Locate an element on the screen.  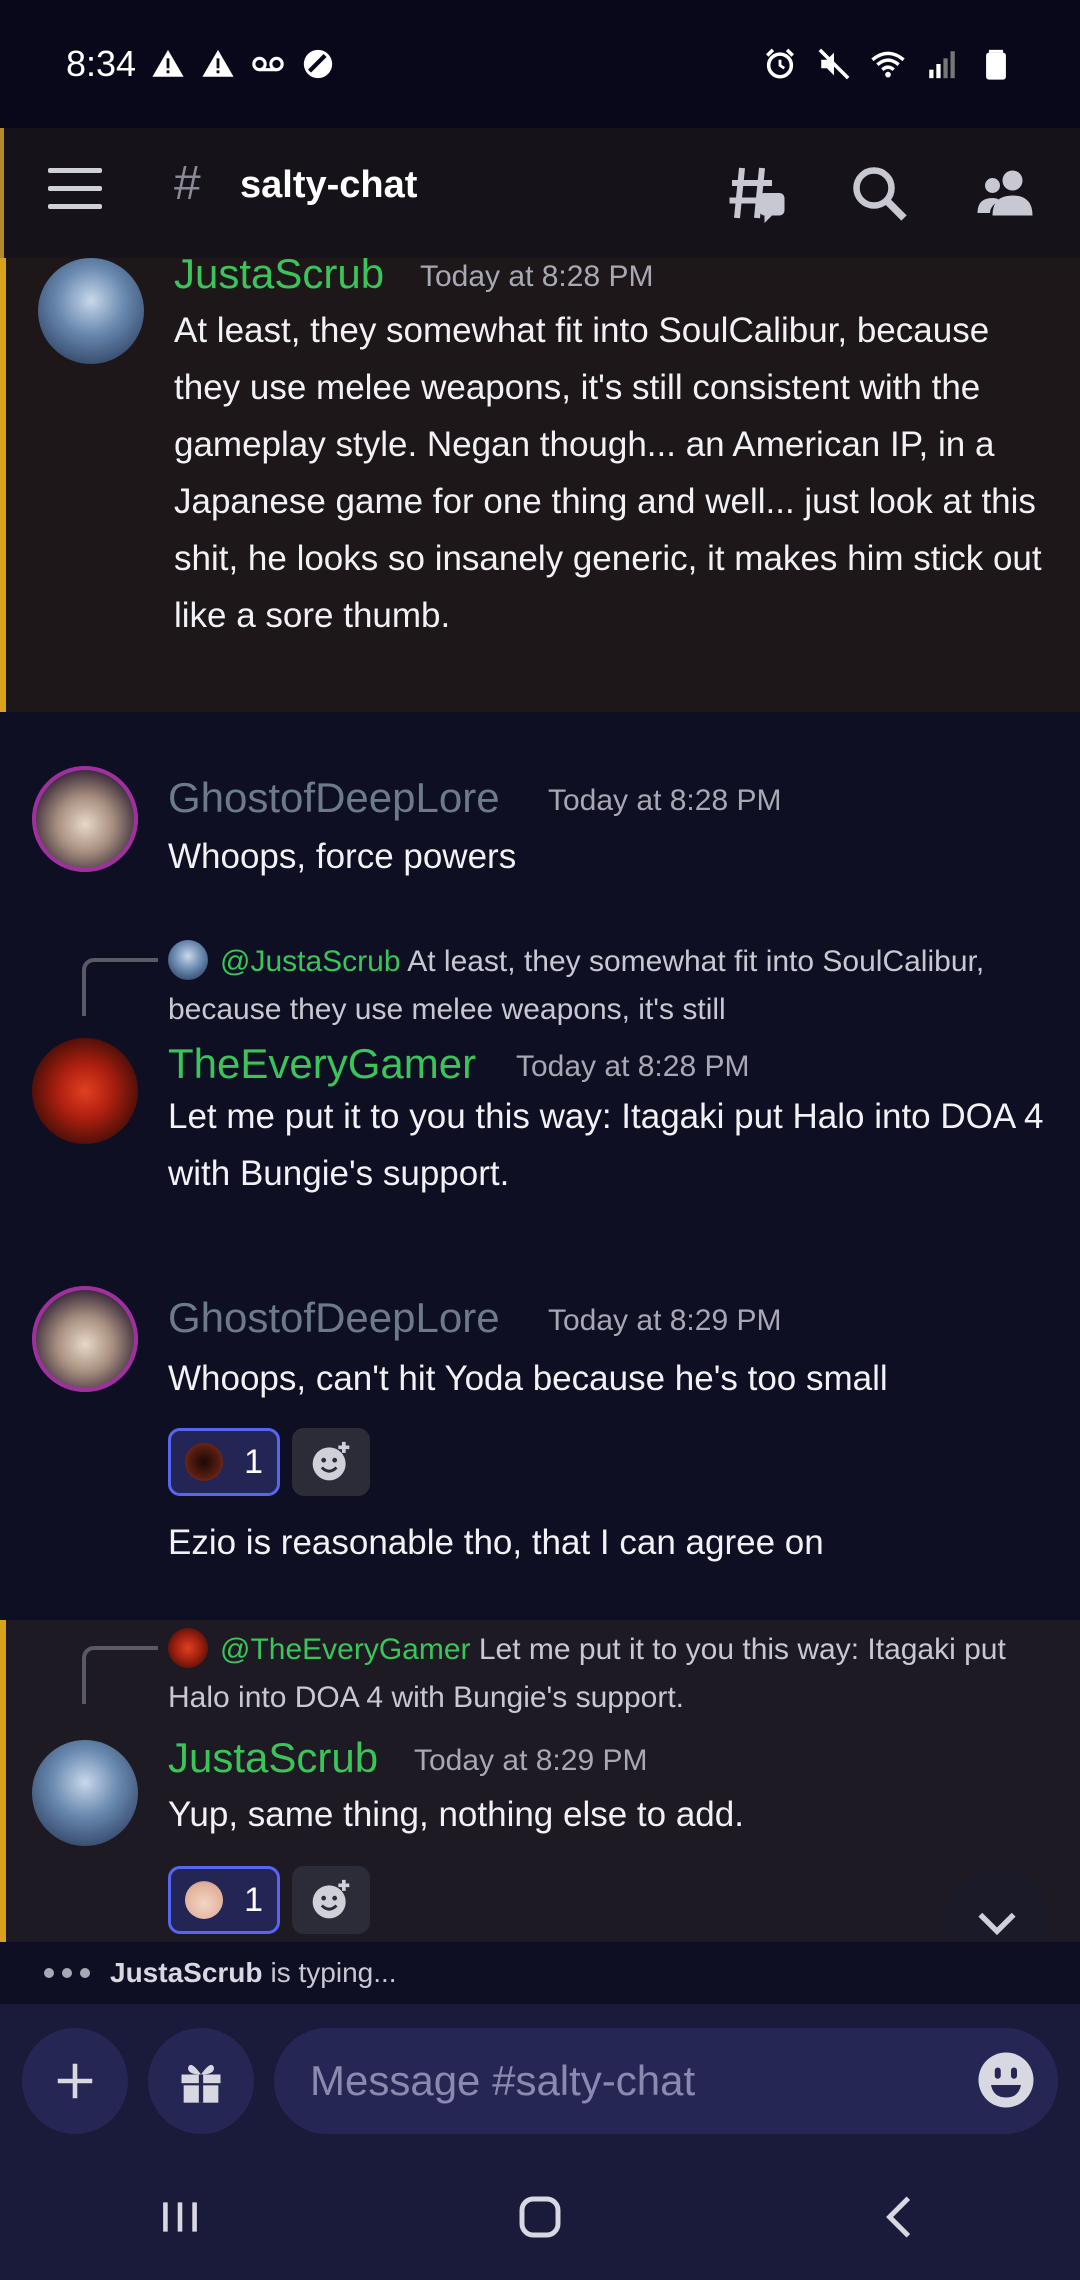
gift-icon is located at coordinates (201, 2083).